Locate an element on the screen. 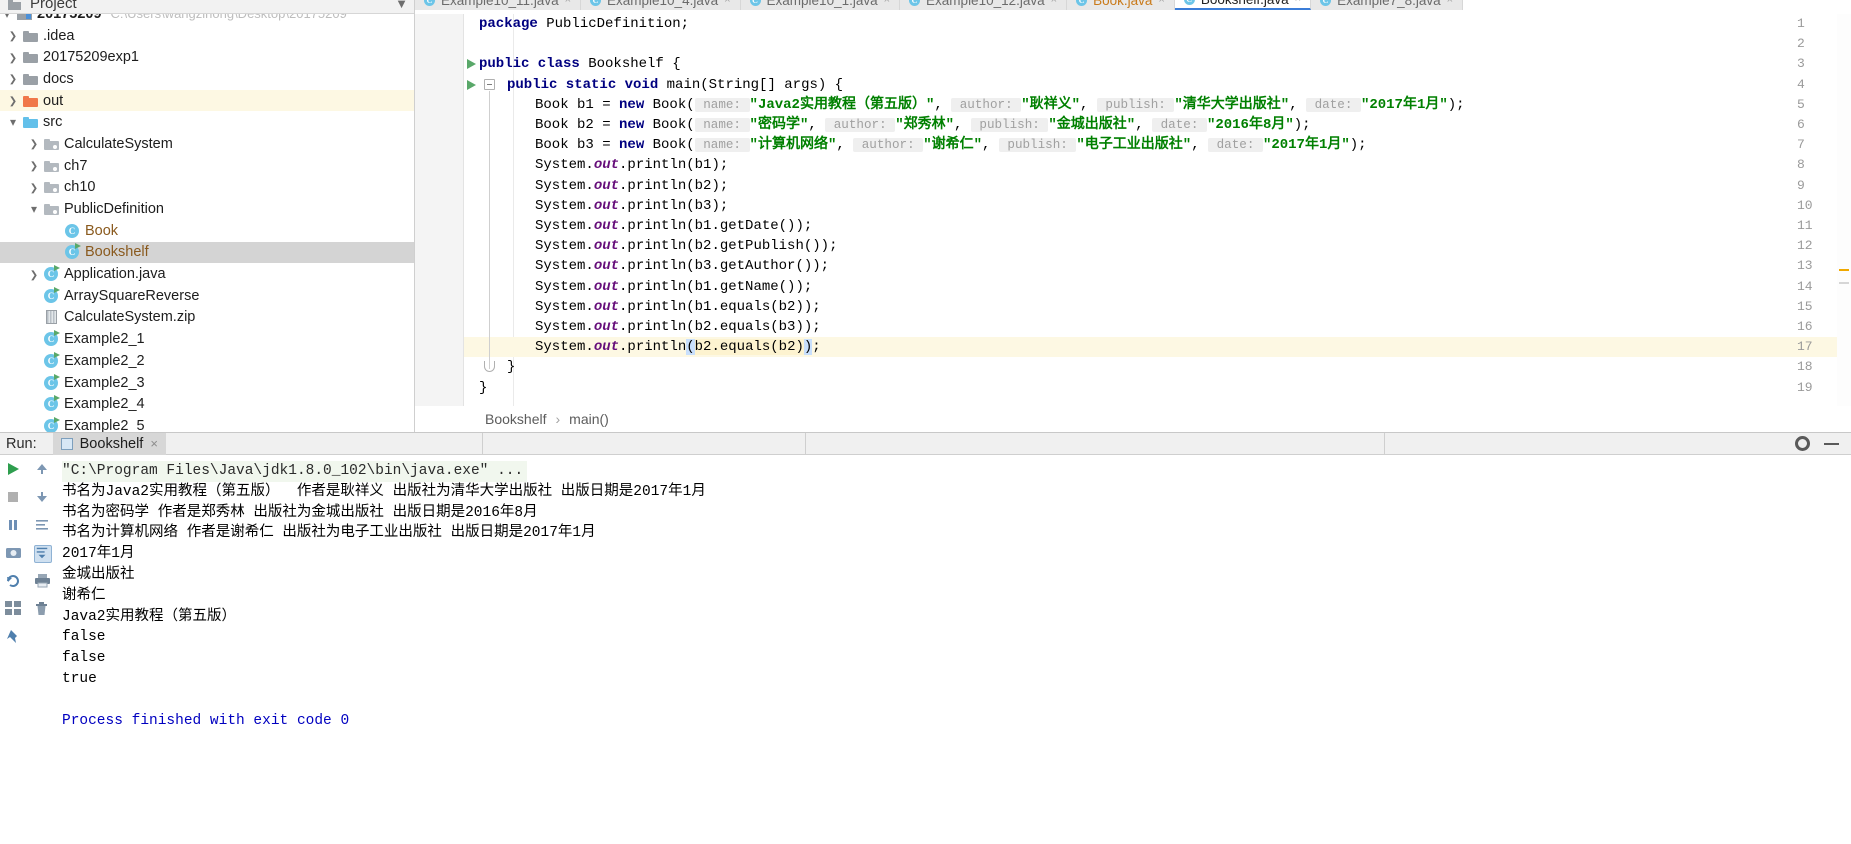 The height and width of the screenshot is (844, 1851). code-line: System.out.println(b1.getDate()); is located at coordinates (673, 226).